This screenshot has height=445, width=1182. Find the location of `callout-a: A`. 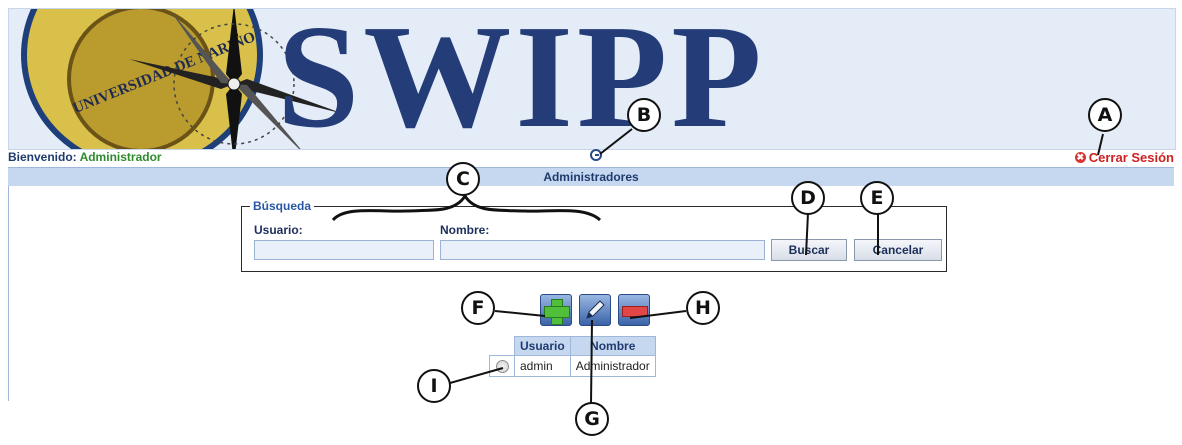

callout-a: A is located at coordinates (1105, 115).